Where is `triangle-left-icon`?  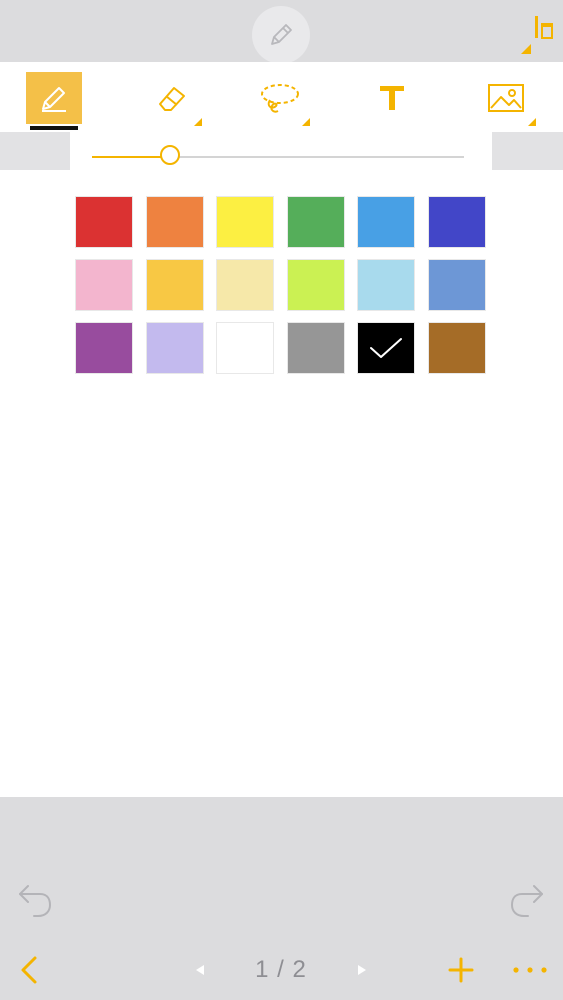 triangle-left-icon is located at coordinates (200, 970).